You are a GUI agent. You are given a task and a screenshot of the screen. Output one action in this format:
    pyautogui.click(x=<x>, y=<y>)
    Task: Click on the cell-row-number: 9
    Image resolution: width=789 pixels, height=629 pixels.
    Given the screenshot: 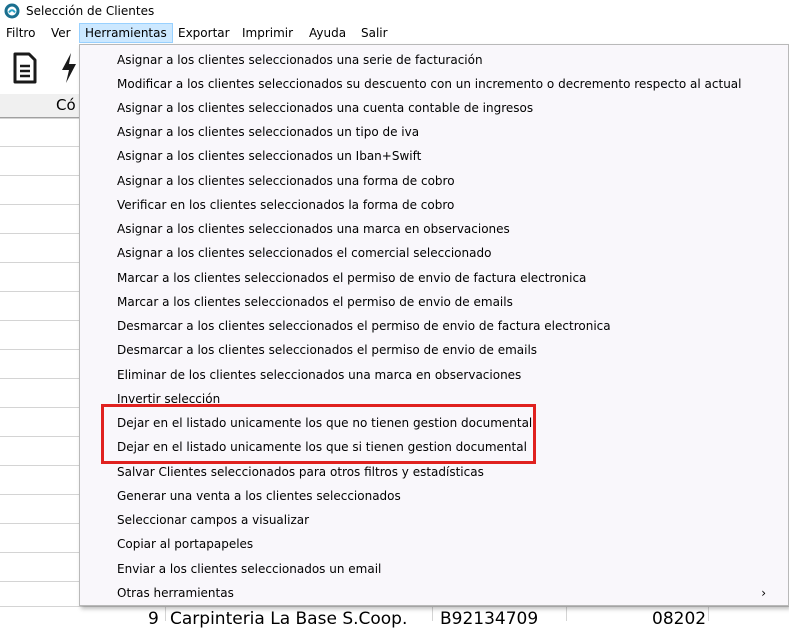 What is the action you would take?
    pyautogui.click(x=153, y=619)
    